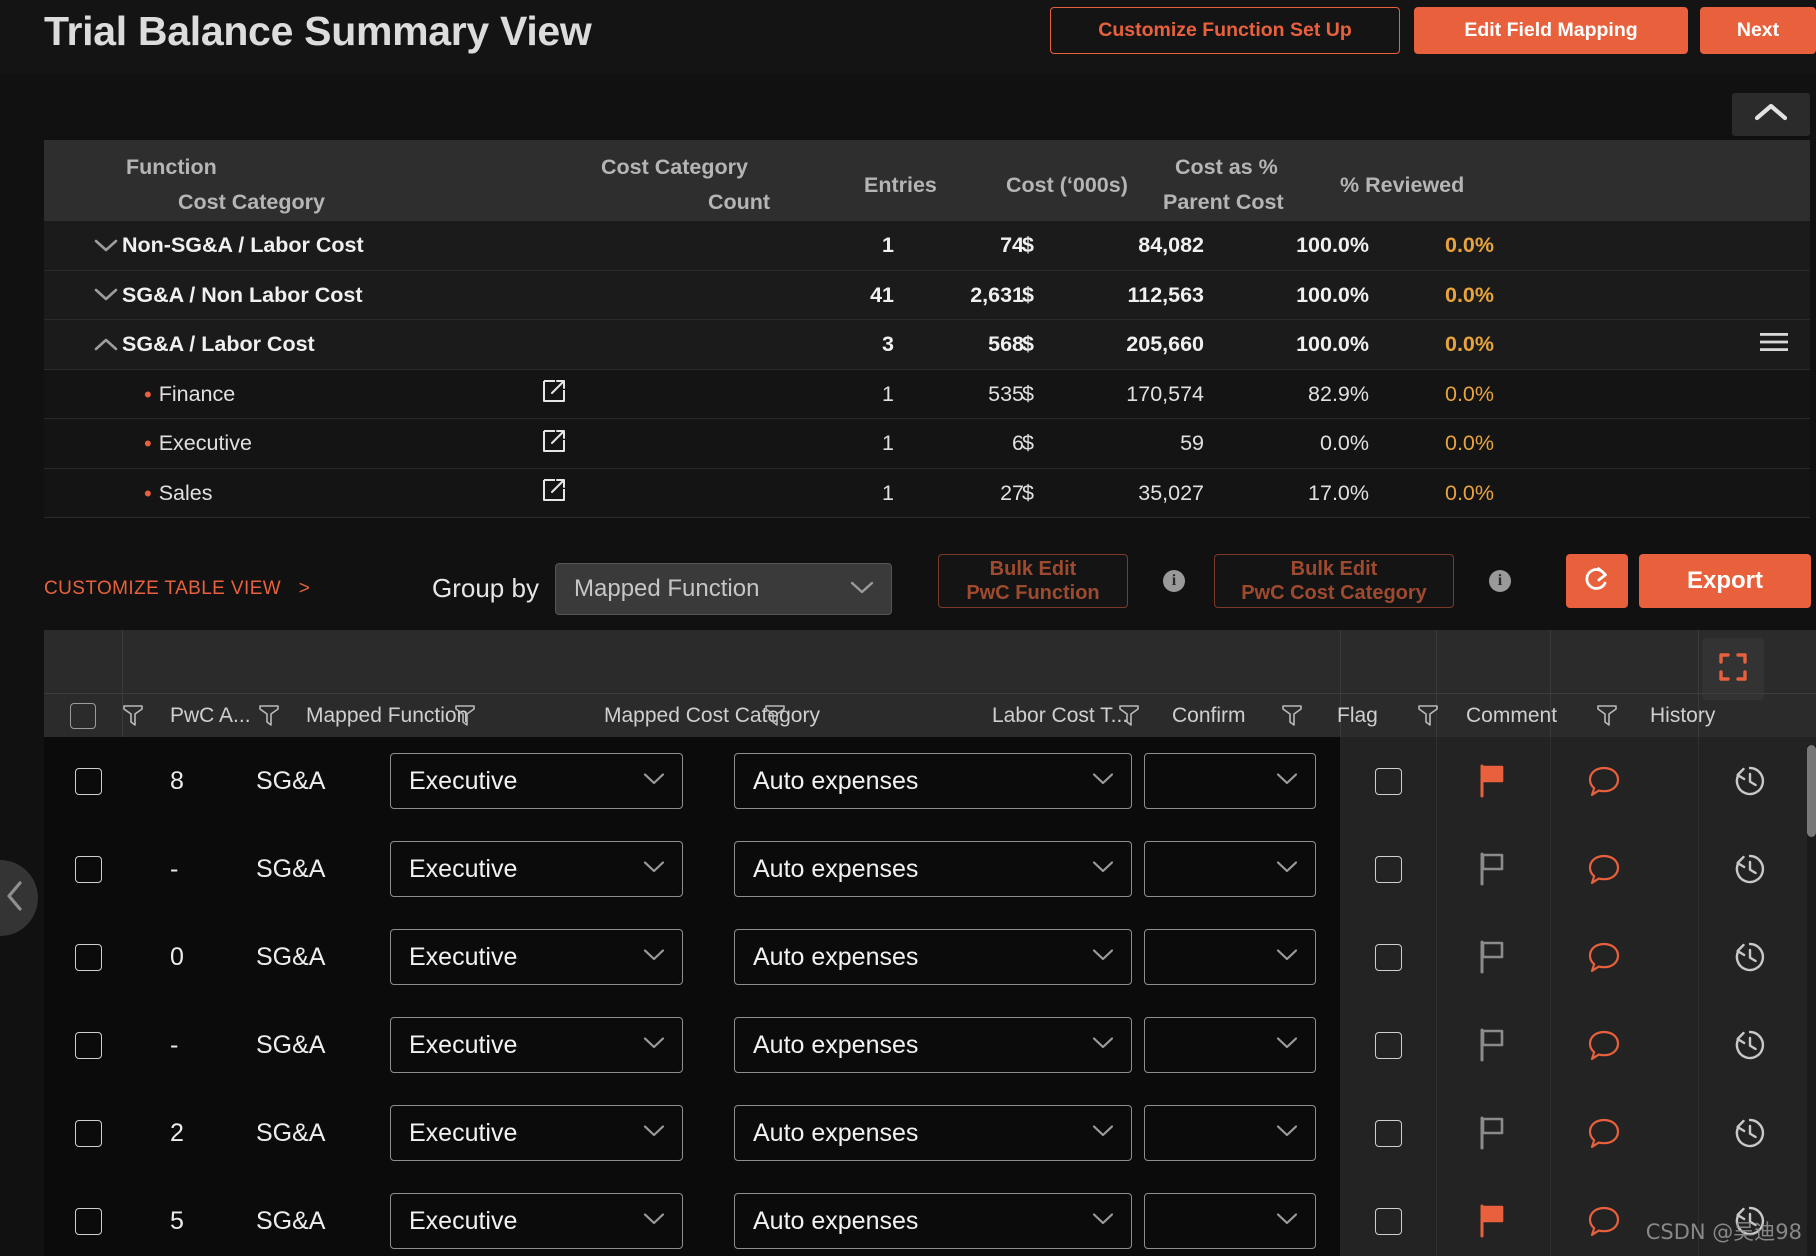 The image size is (1816, 1256). I want to click on filter-icon-mapped-function, so click(465, 716).